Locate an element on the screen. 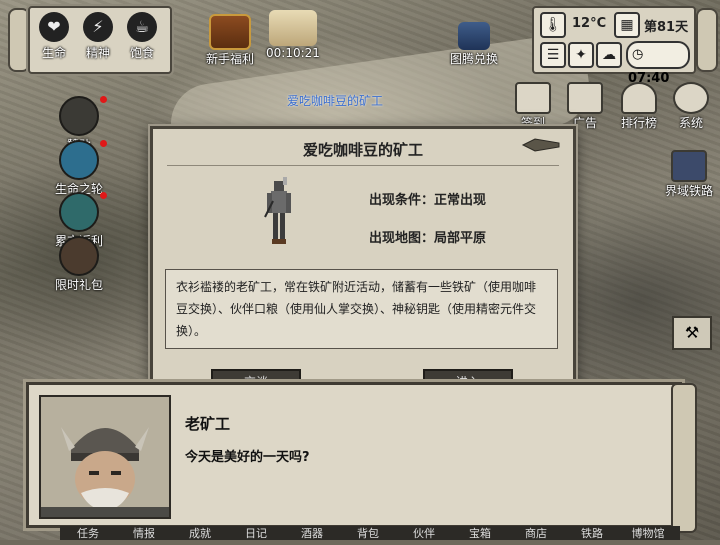 The height and width of the screenshot is (545, 720). ads-icon is located at coordinates (585, 98).